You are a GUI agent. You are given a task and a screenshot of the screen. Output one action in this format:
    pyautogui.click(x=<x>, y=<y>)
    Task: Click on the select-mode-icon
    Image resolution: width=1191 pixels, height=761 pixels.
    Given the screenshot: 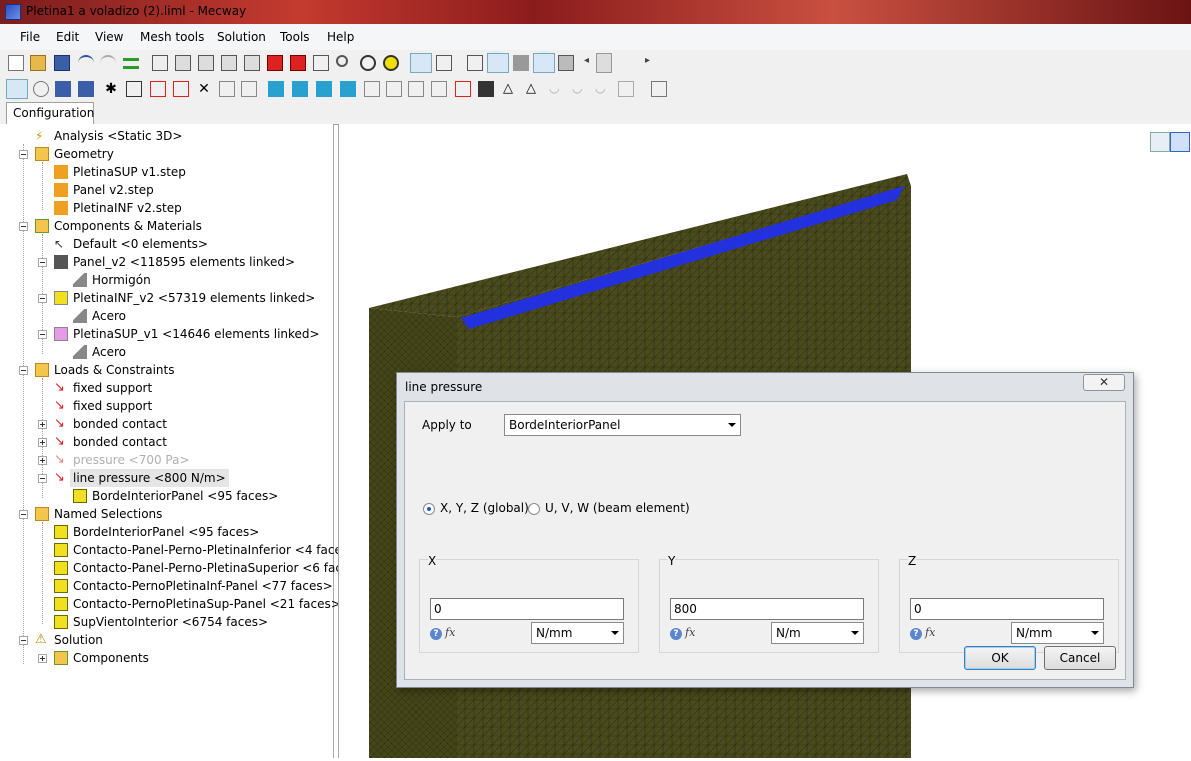 What is the action you would take?
    pyautogui.click(x=444, y=63)
    